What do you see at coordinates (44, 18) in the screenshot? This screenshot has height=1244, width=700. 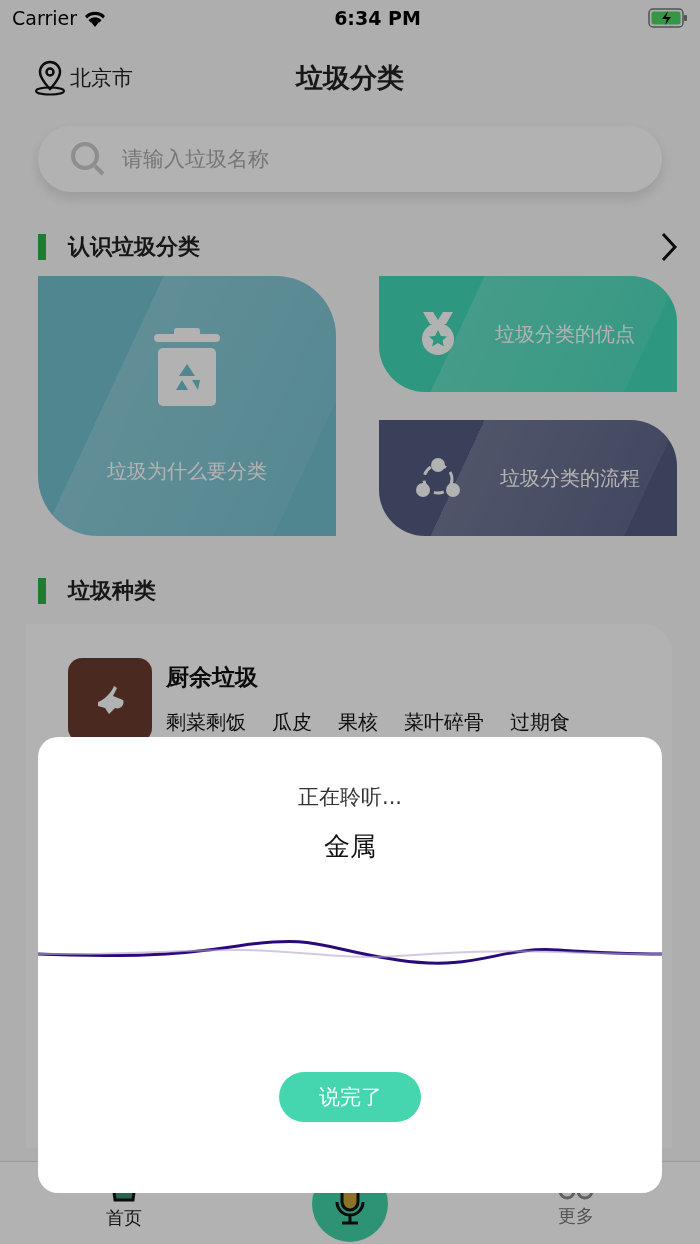 I see `carrier-name: Carrier` at bounding box center [44, 18].